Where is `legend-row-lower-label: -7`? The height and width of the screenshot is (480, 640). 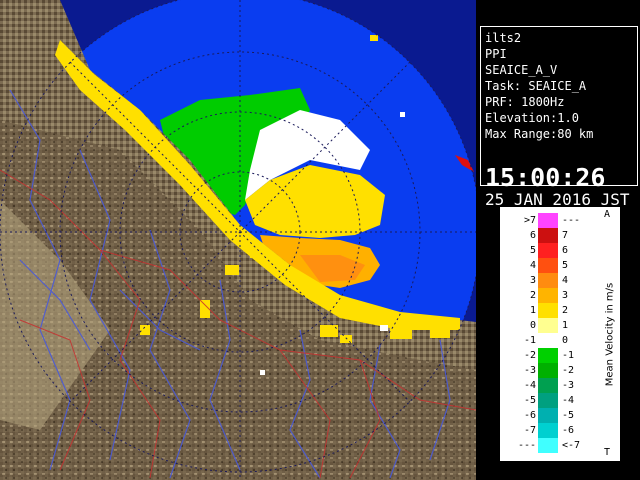
legend-row-lower-label: -7 is located at coordinates (529, 430).